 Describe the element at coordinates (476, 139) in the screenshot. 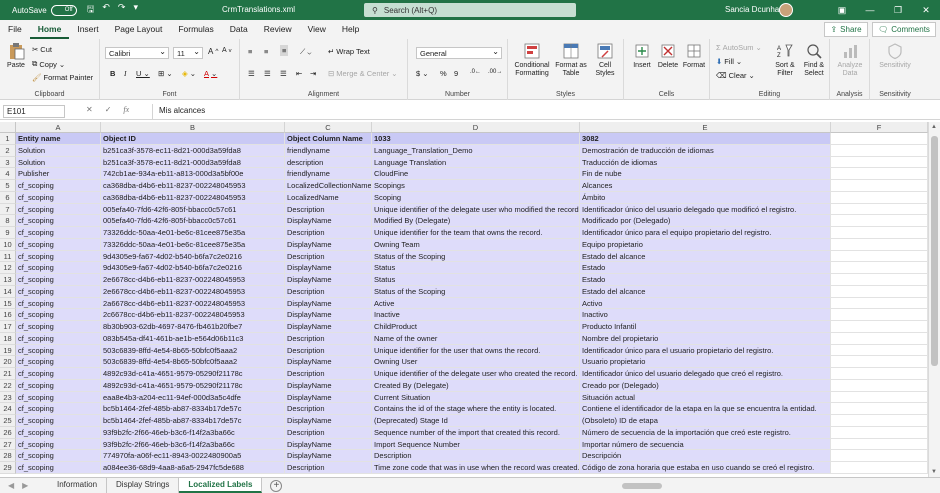

I see `grid-cell: 1033` at that location.